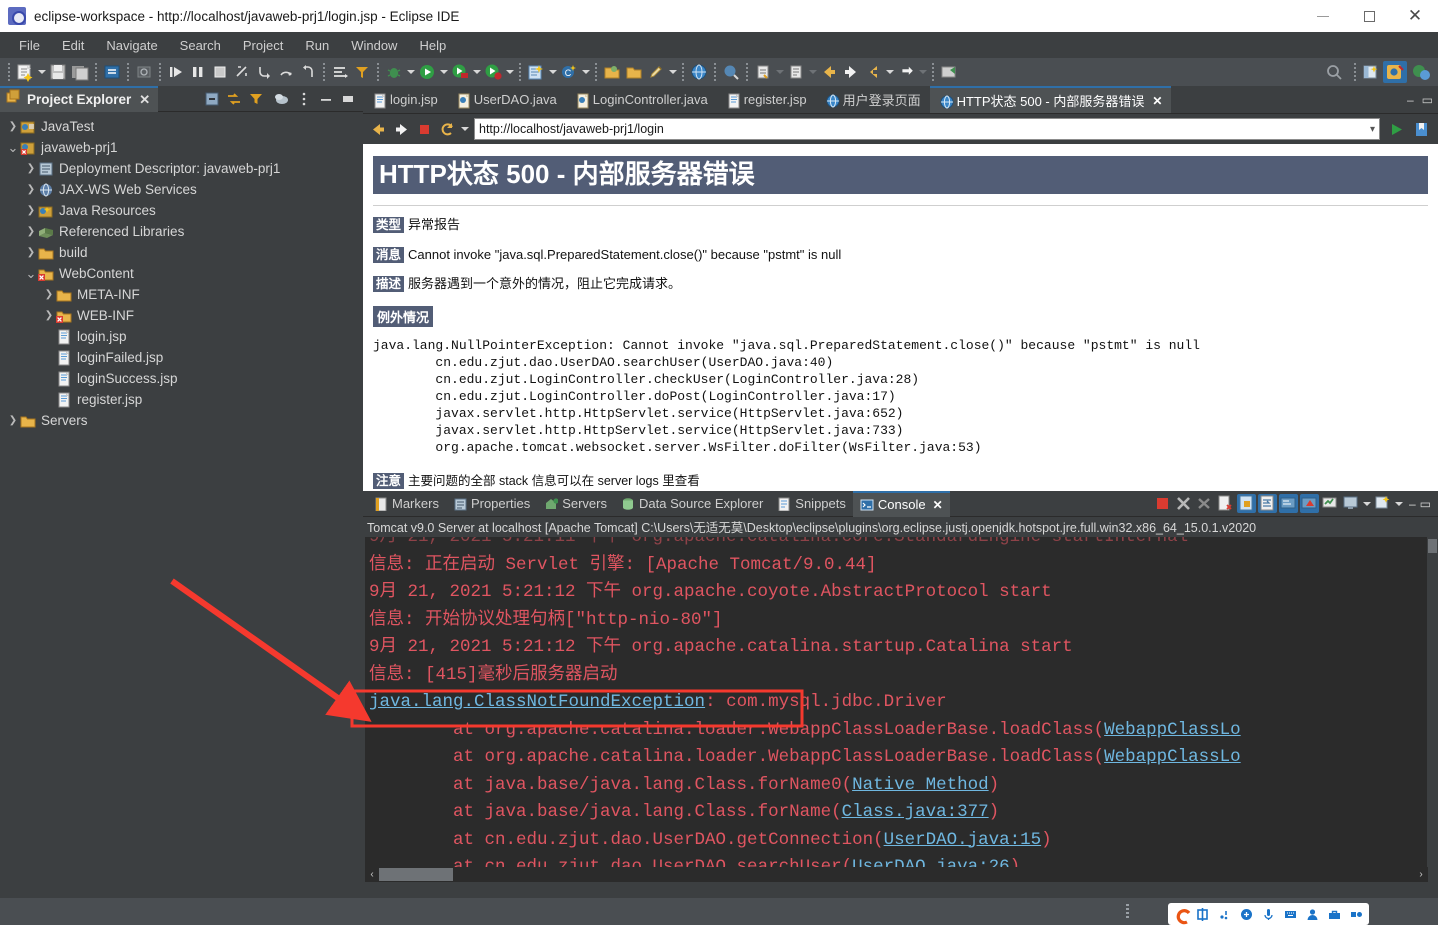  What do you see at coordinates (144, 72) in the screenshot?
I see `print-icon` at bounding box center [144, 72].